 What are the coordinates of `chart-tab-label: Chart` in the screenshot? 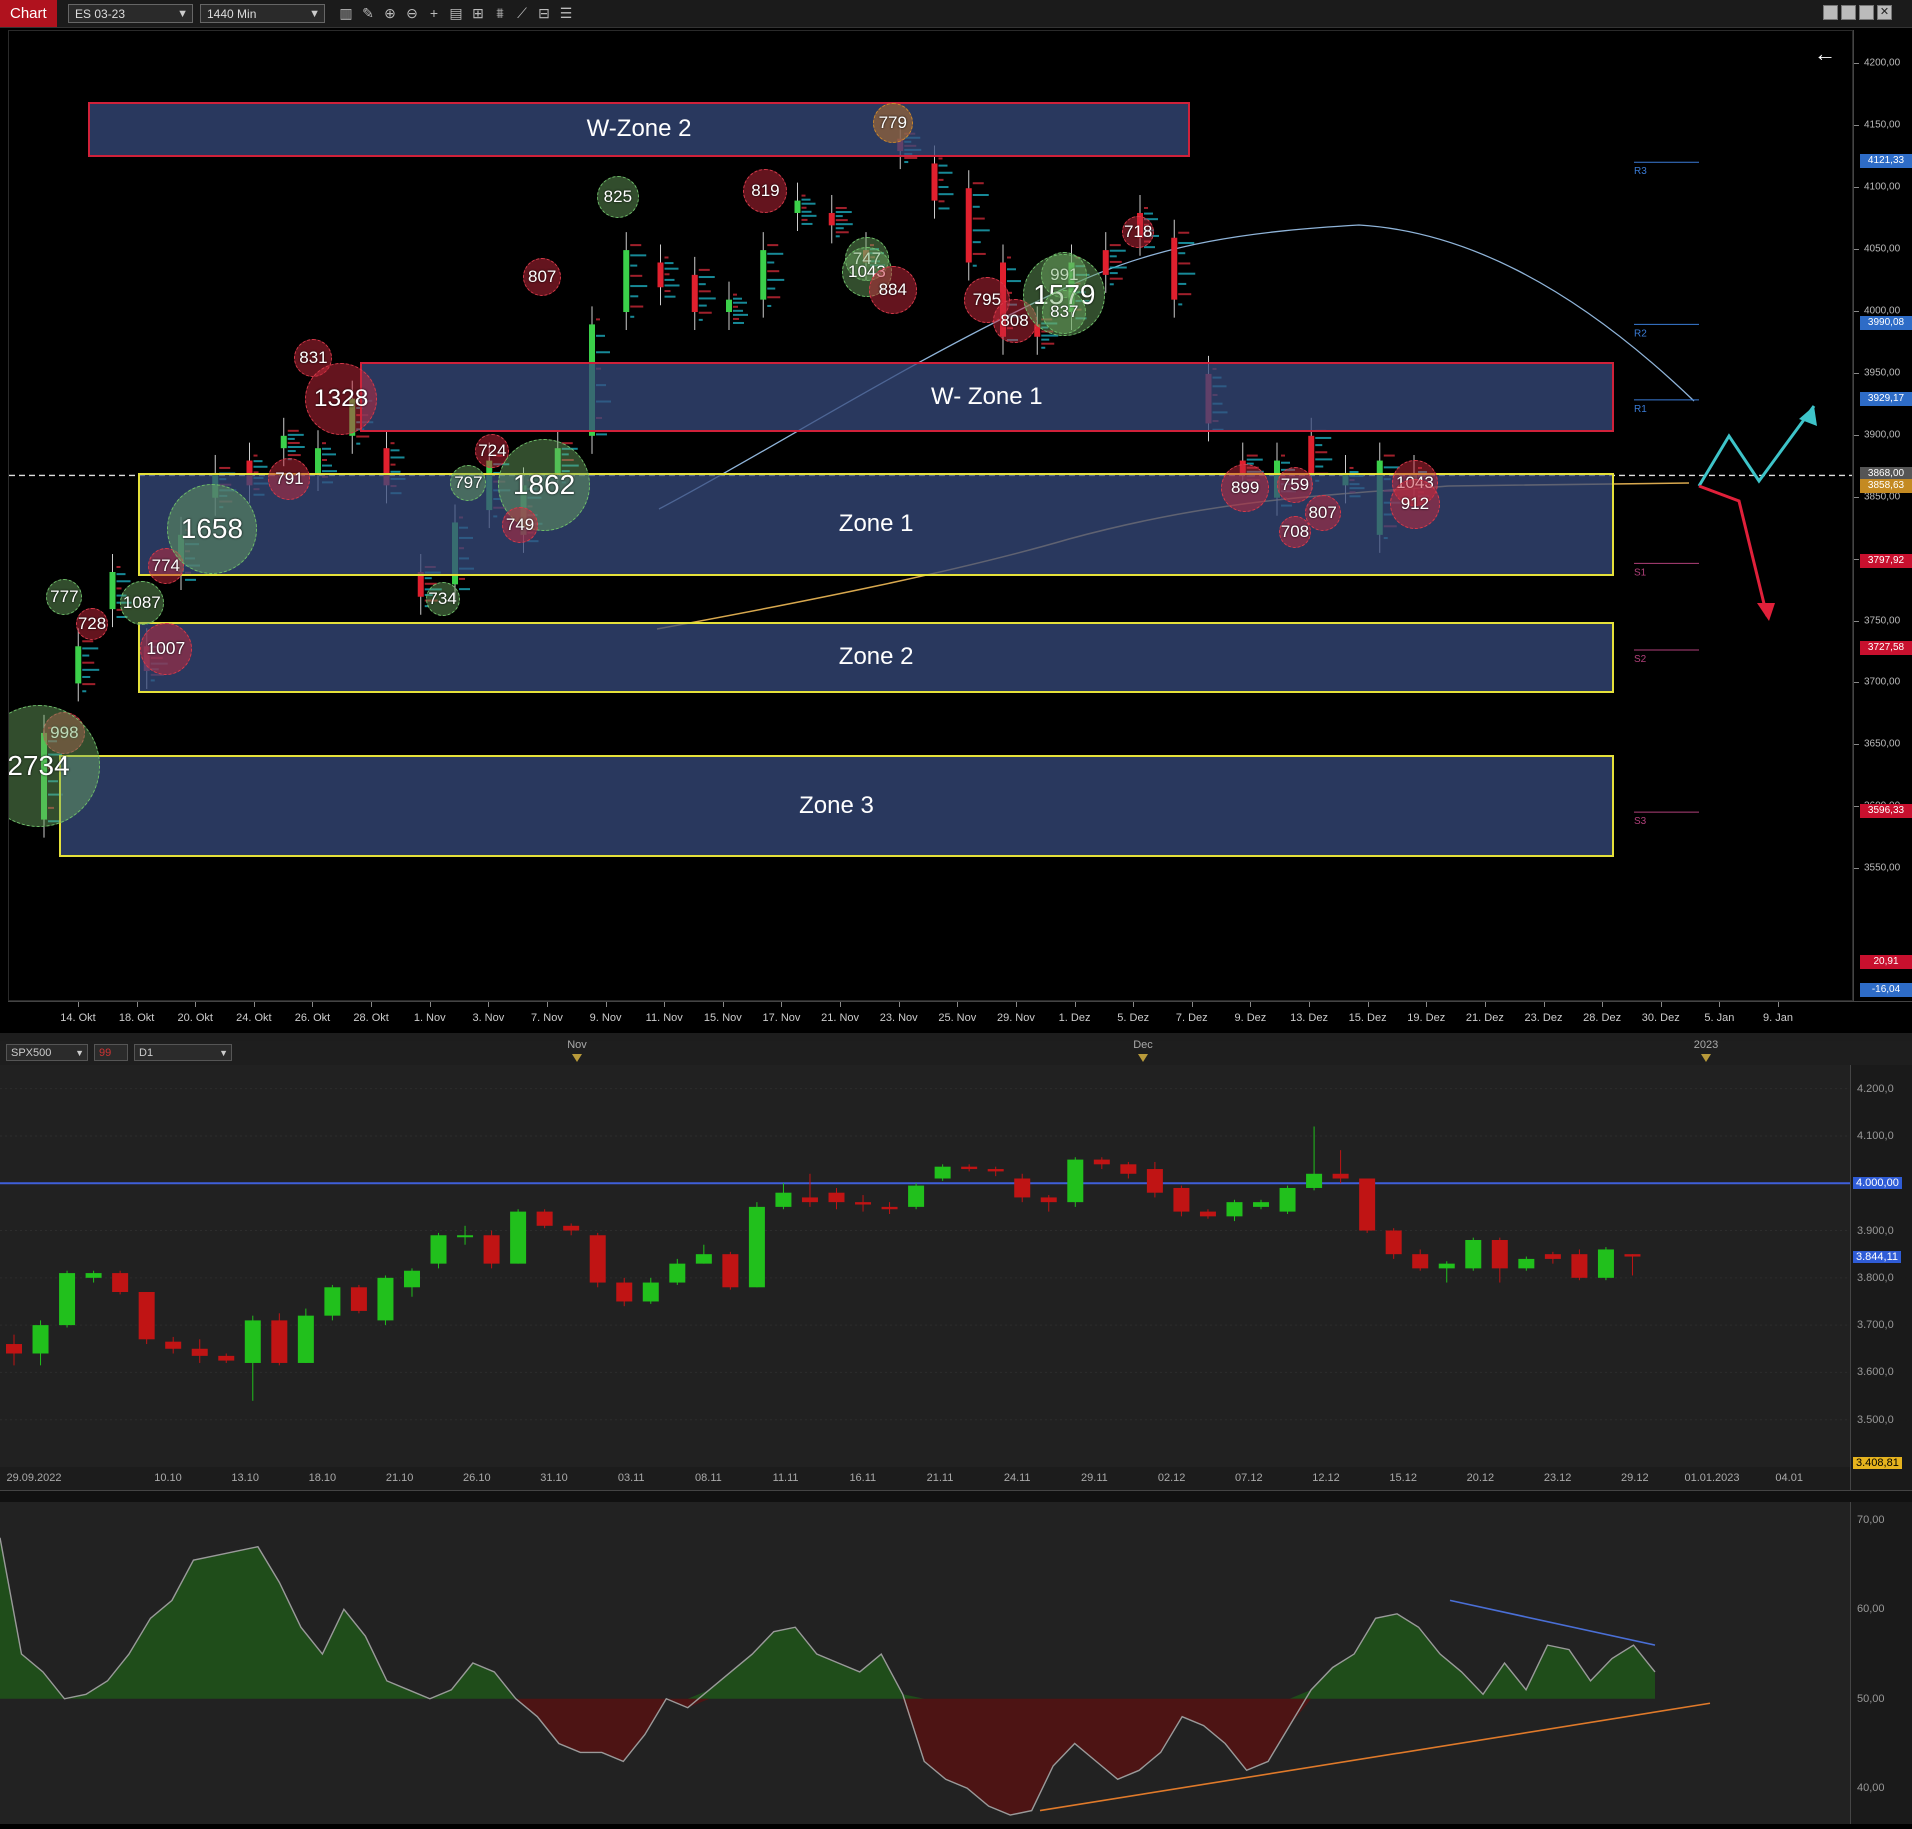 It's located at (28, 13).